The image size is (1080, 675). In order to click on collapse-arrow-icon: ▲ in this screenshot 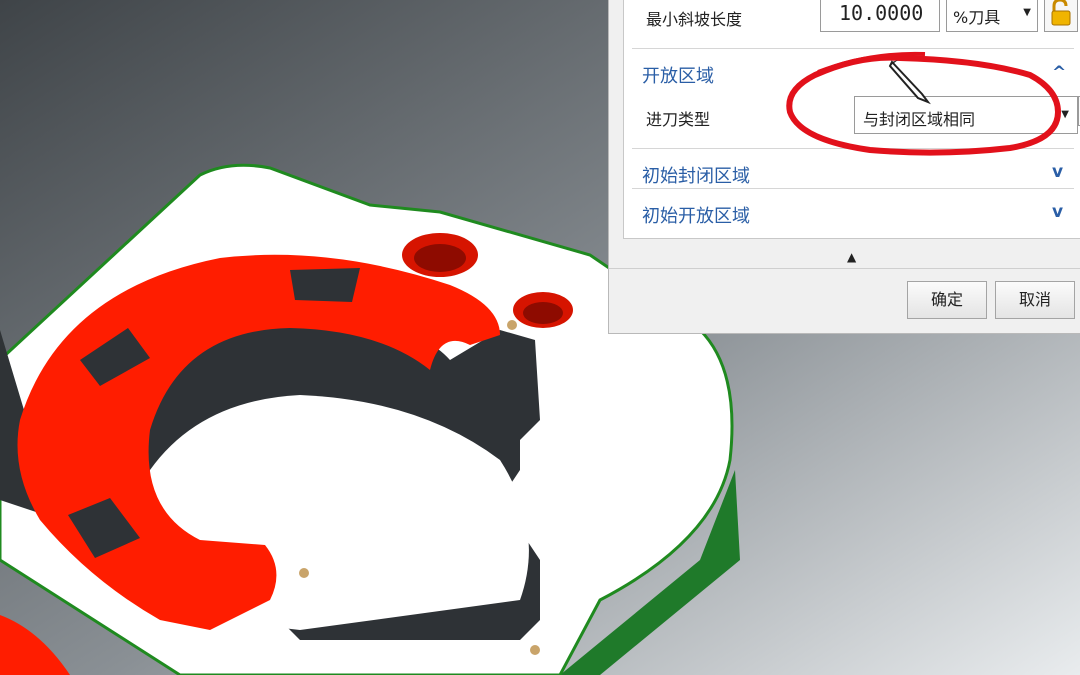, I will do `click(851, 257)`.